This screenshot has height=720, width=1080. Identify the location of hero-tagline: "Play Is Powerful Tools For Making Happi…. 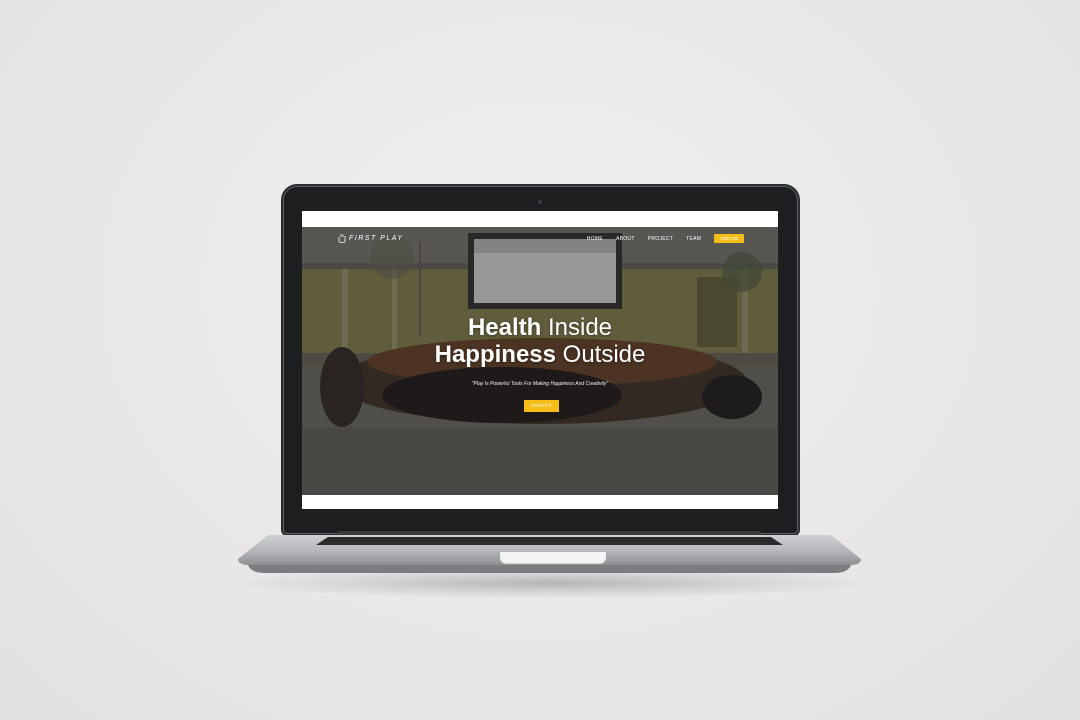
(540, 384).